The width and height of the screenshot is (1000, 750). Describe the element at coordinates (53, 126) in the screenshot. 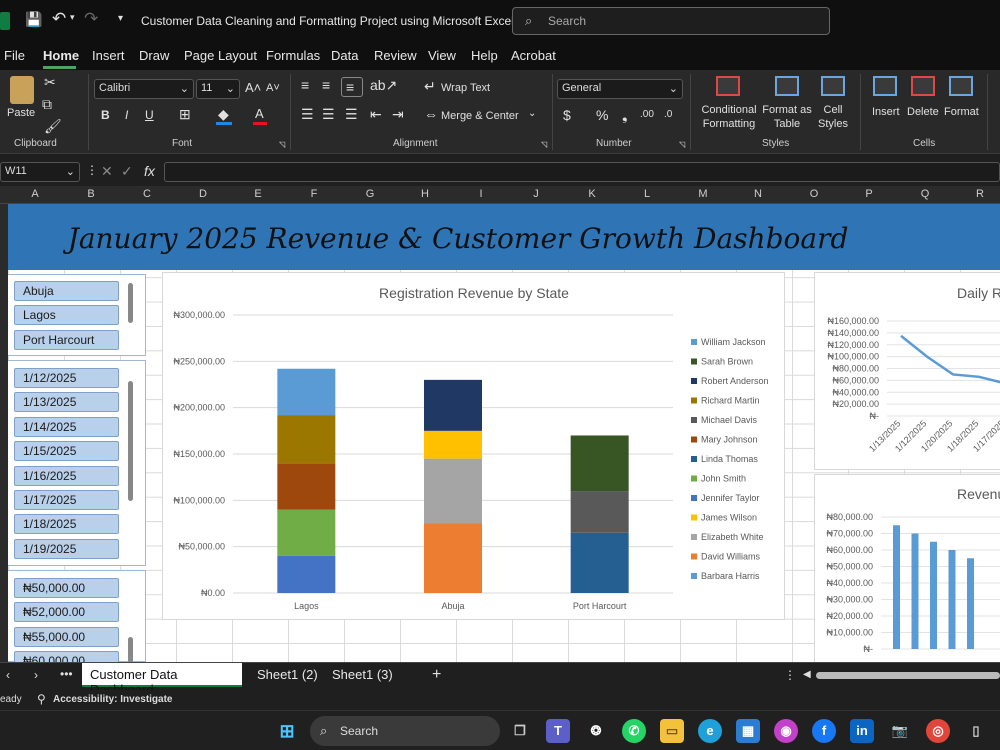

I see `format-painter-icon: 🖌` at that location.